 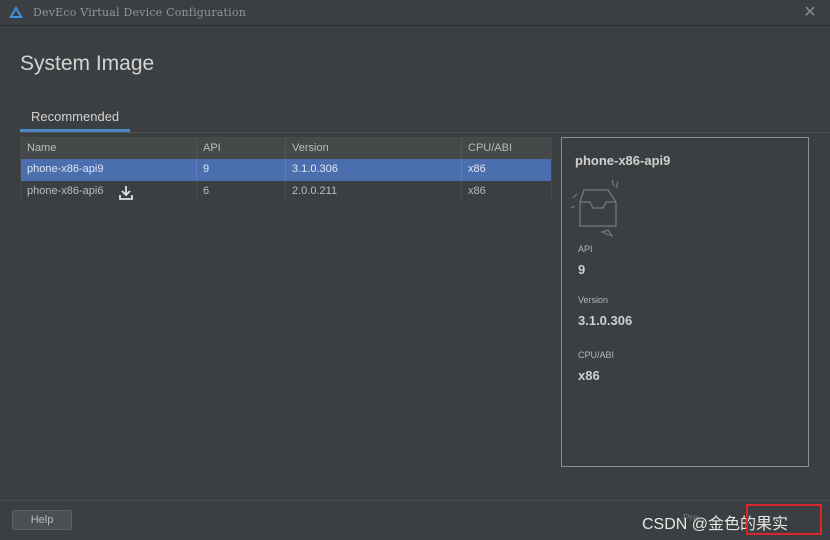 What do you see at coordinates (506, 148) in the screenshot?
I see `column-header-cpu-abi: CPU/ABI` at bounding box center [506, 148].